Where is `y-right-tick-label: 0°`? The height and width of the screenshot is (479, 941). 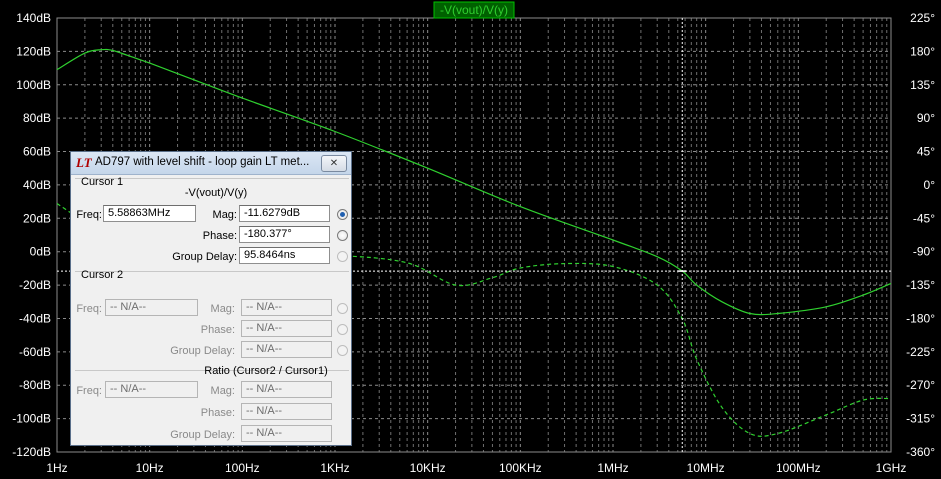
y-right-tick-label: 0° is located at coordinates (930, 185).